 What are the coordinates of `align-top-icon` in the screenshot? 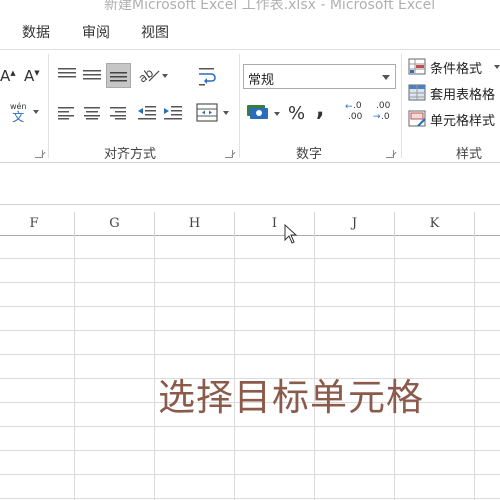 It's located at (67, 74).